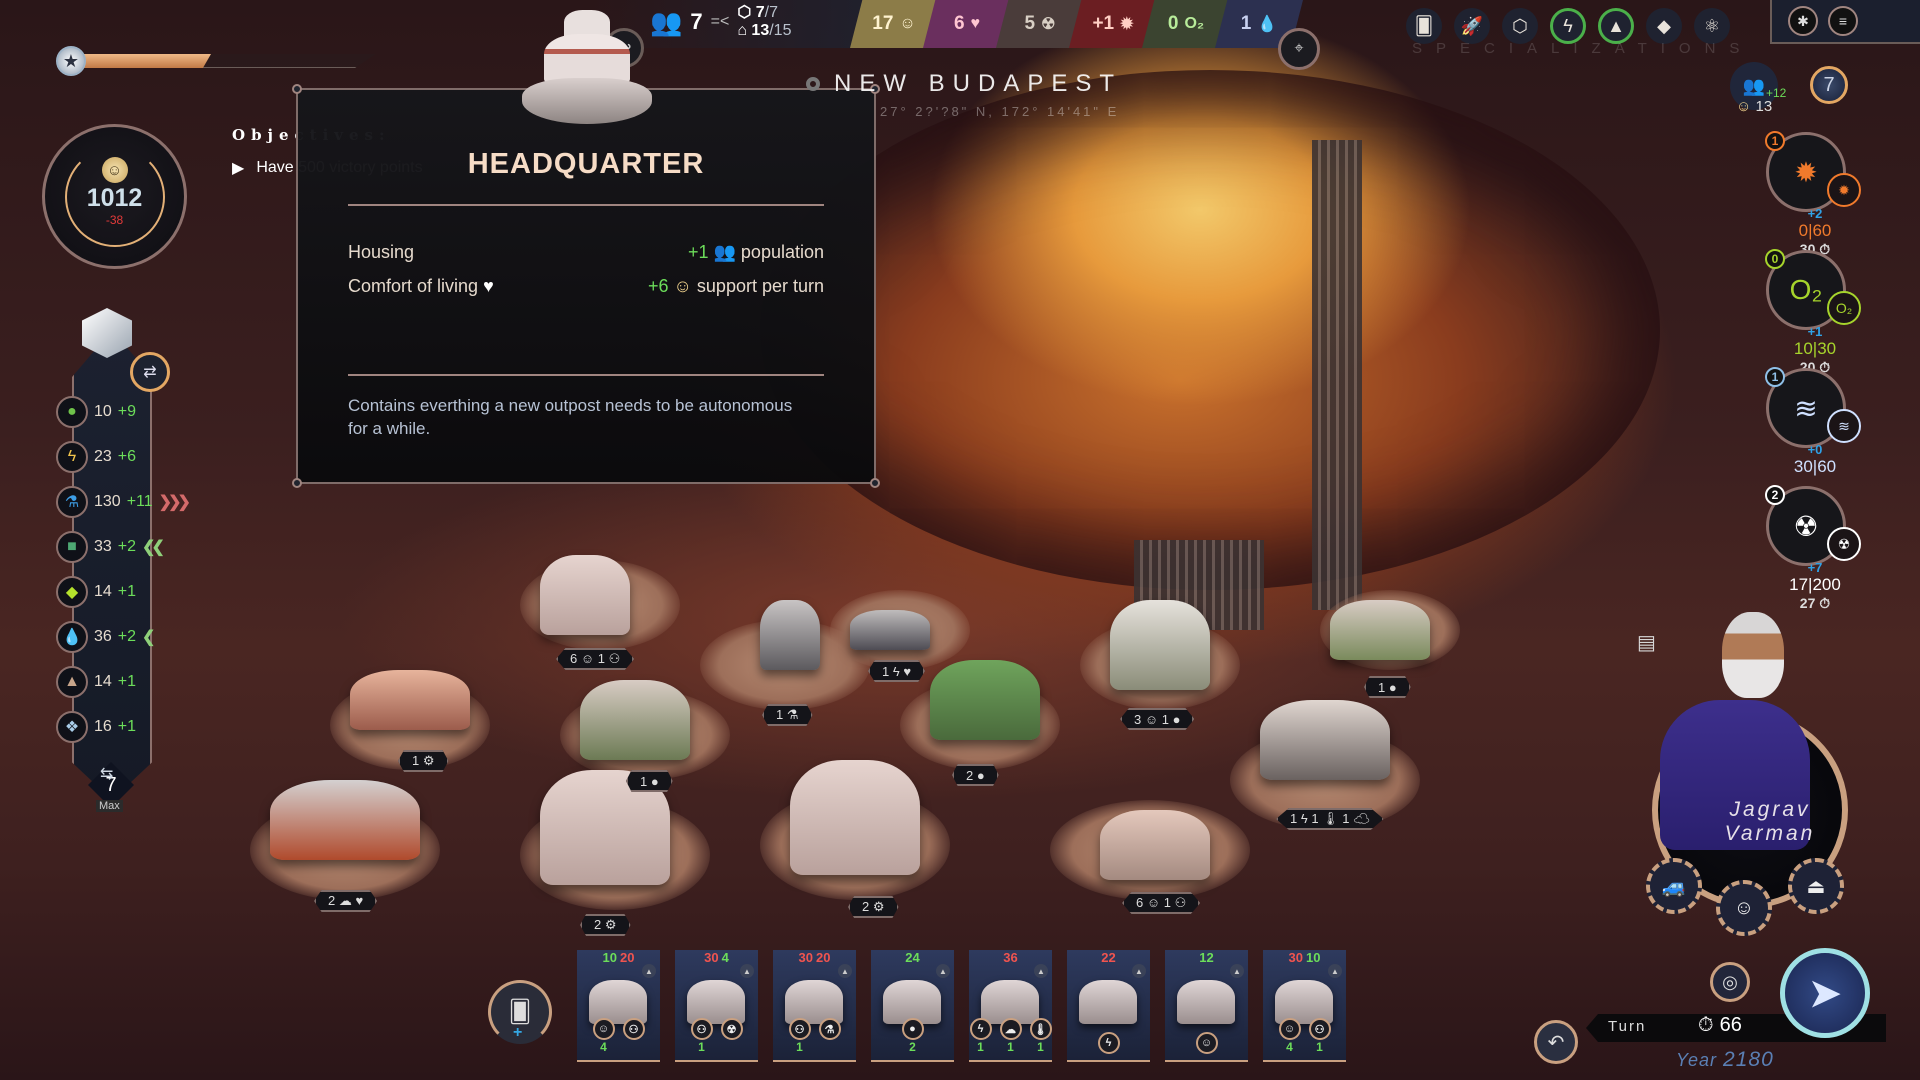  I want to click on cards-icon: 🂠, so click(1424, 25).